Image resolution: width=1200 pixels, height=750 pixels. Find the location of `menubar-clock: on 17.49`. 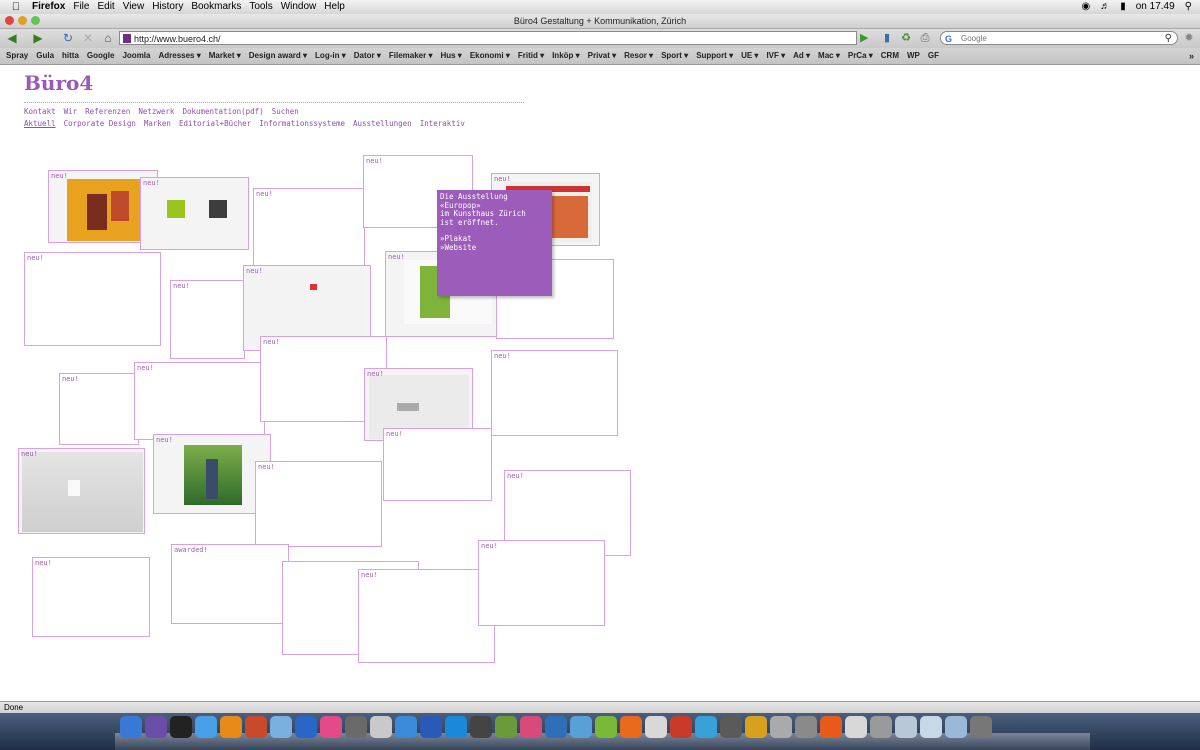

menubar-clock: on 17.49 is located at coordinates (1155, 7).